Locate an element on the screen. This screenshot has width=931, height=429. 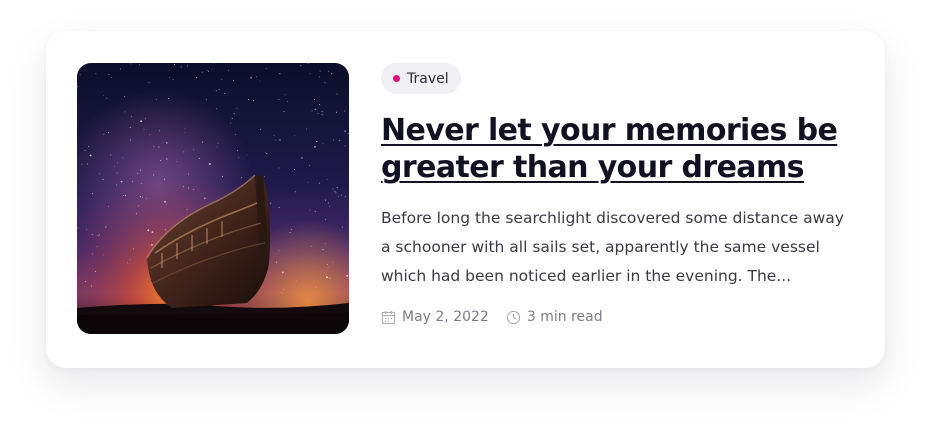
post-read-time: 3 min read is located at coordinates (554, 317).